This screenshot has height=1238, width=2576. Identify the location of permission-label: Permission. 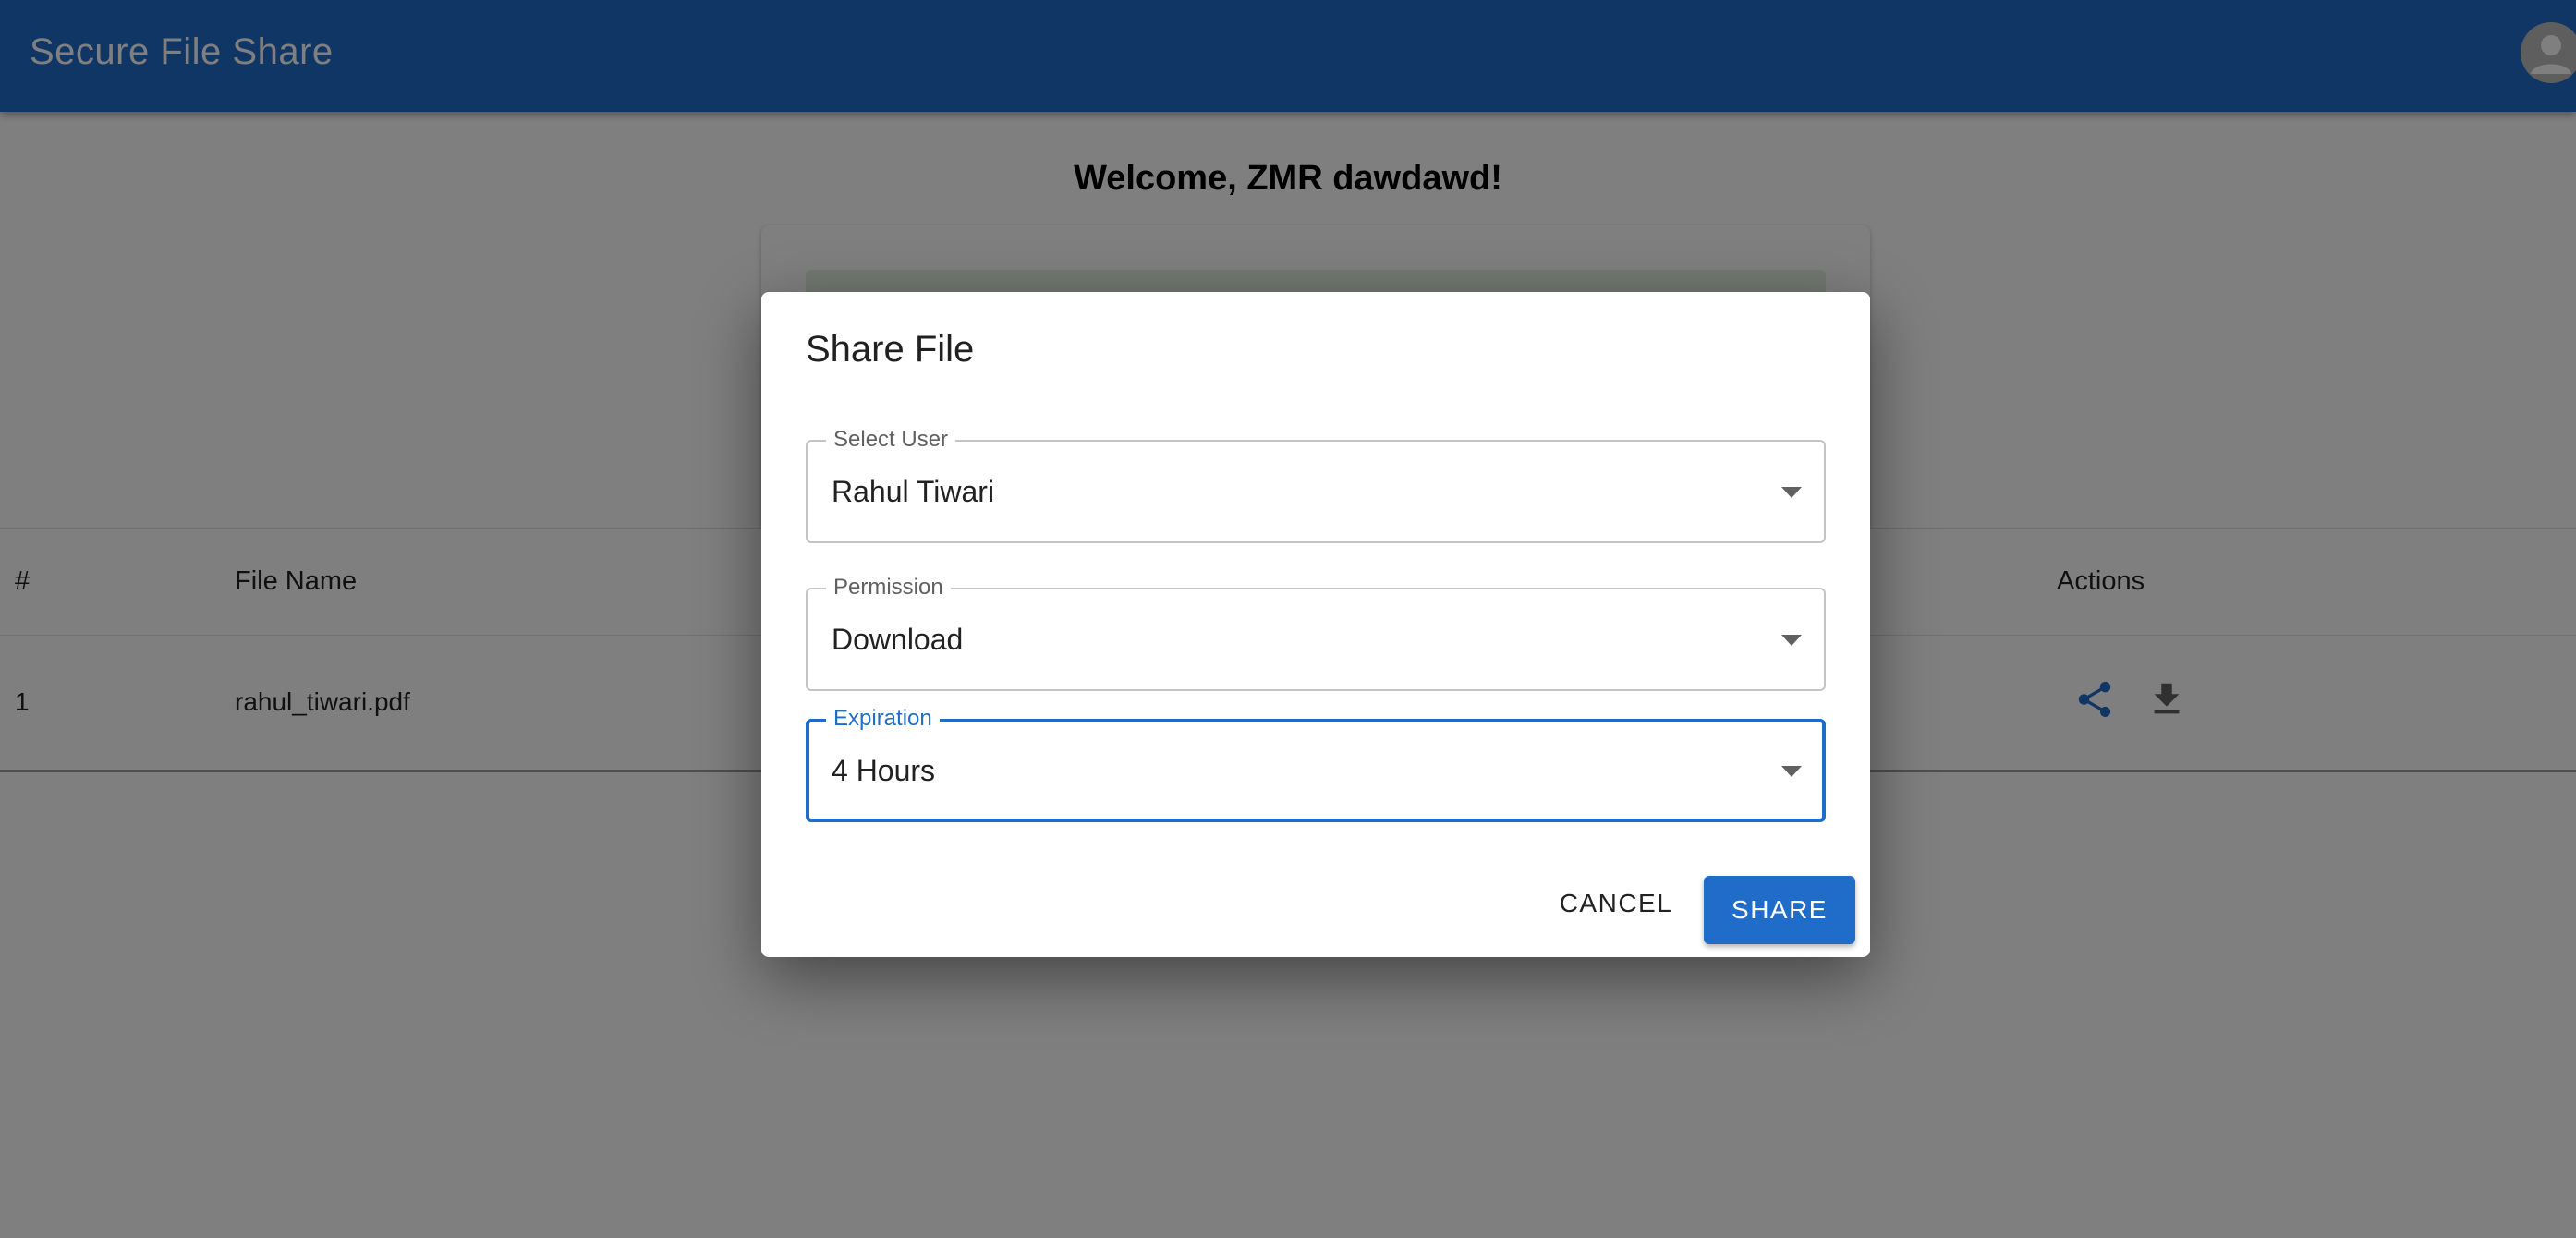
(888, 587).